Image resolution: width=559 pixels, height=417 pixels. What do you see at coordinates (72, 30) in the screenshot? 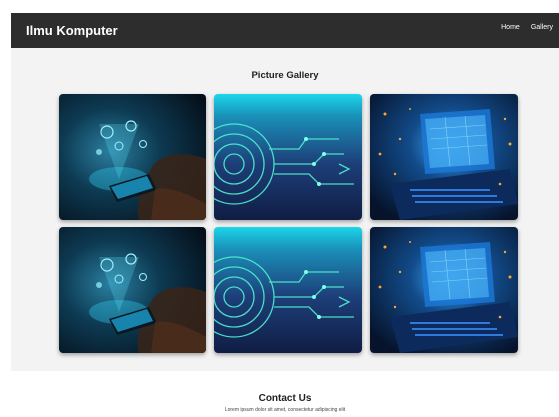
I see `site-brand: Ilmu Komputer` at bounding box center [72, 30].